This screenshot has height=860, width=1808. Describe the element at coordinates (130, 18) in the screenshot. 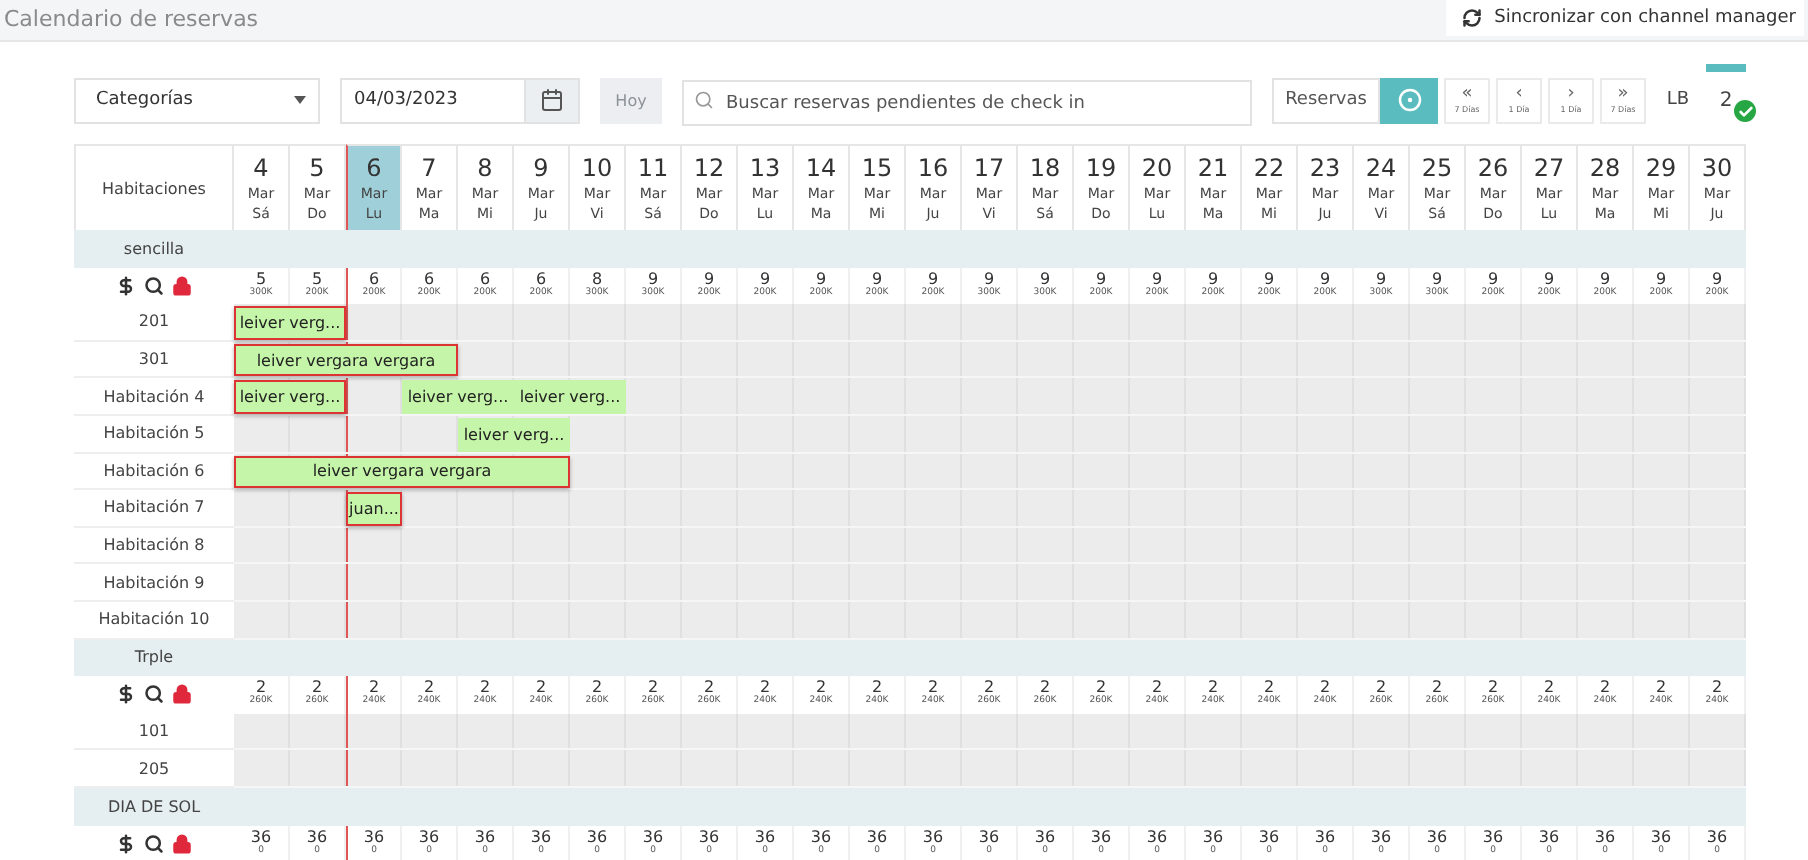

I see `page-title: Calendario de reservas` at that location.